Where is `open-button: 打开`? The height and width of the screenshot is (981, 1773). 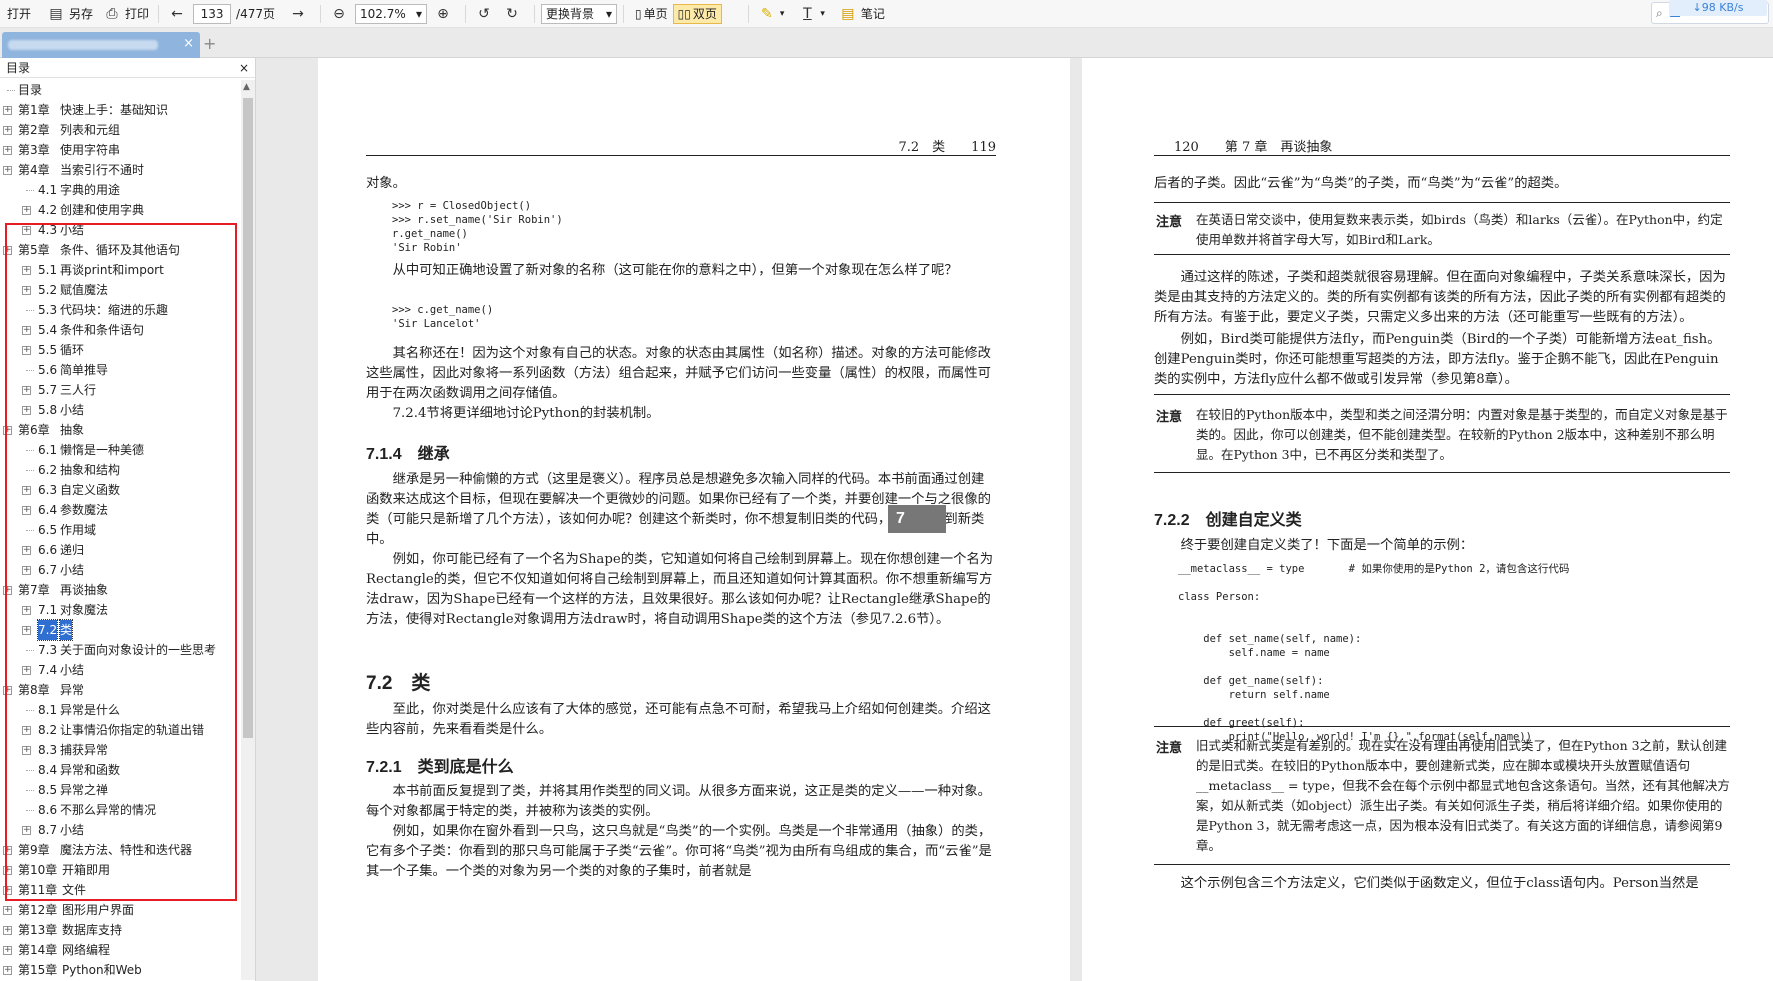
open-button: 打开 is located at coordinates (19, 14).